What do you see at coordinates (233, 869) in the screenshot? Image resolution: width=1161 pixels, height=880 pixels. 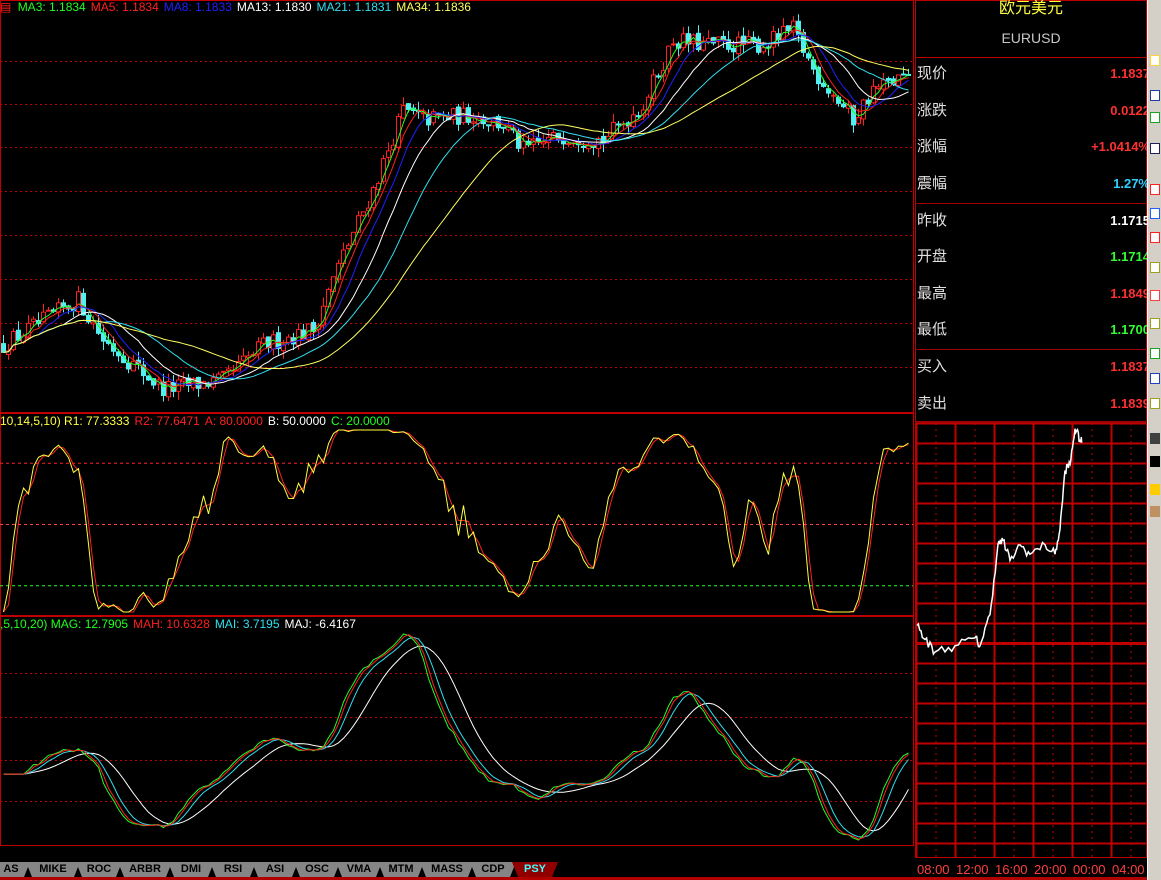 I see `tab-rsi: RSI` at bounding box center [233, 869].